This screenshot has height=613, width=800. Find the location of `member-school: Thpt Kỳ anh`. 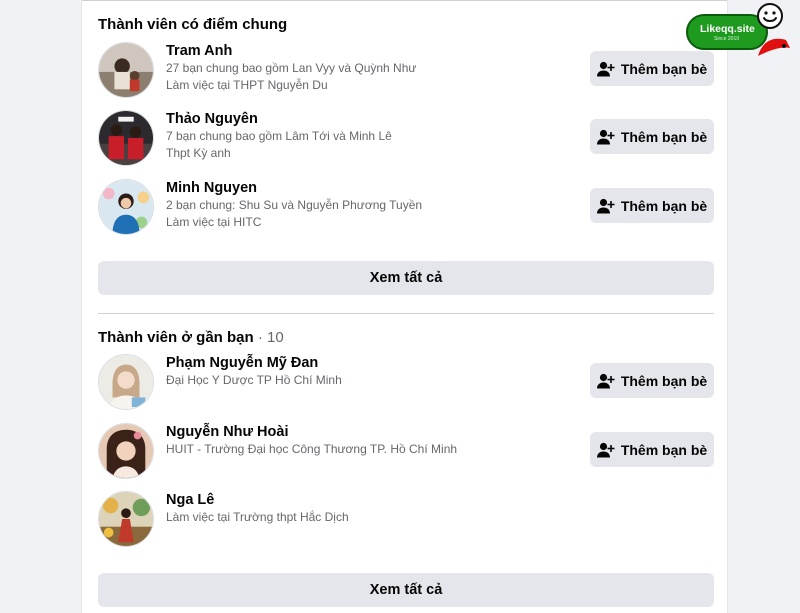

member-school: Thpt Kỳ anh is located at coordinates (198, 153).